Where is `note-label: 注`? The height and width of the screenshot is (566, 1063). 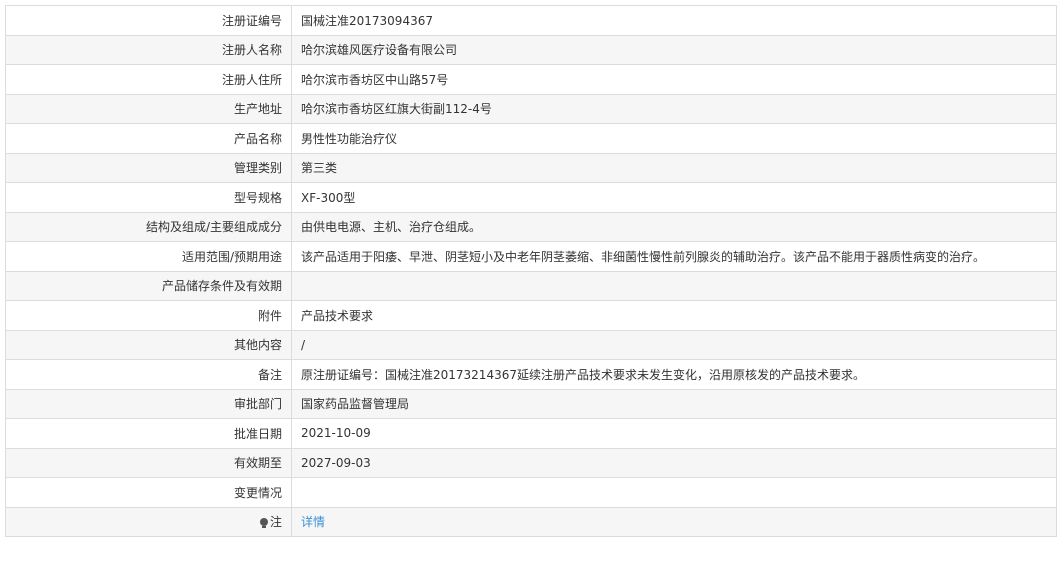
note-label: 注 is located at coordinates (275, 522).